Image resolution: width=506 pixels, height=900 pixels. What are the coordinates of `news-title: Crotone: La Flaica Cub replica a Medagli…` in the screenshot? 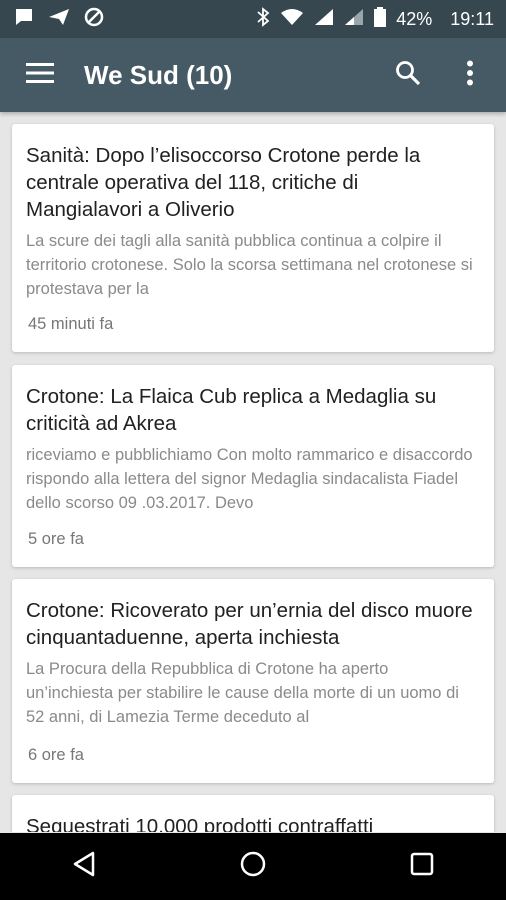 It's located at (231, 410).